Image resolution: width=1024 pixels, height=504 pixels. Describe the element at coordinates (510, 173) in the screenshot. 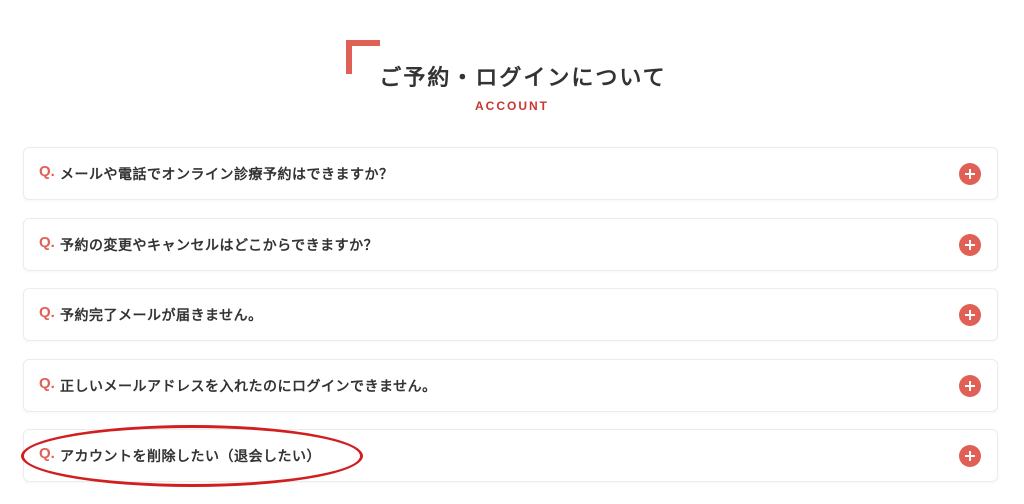

I see `faq-item-1: Q. メールや電話でオンライン診療予約はできますか？` at that location.